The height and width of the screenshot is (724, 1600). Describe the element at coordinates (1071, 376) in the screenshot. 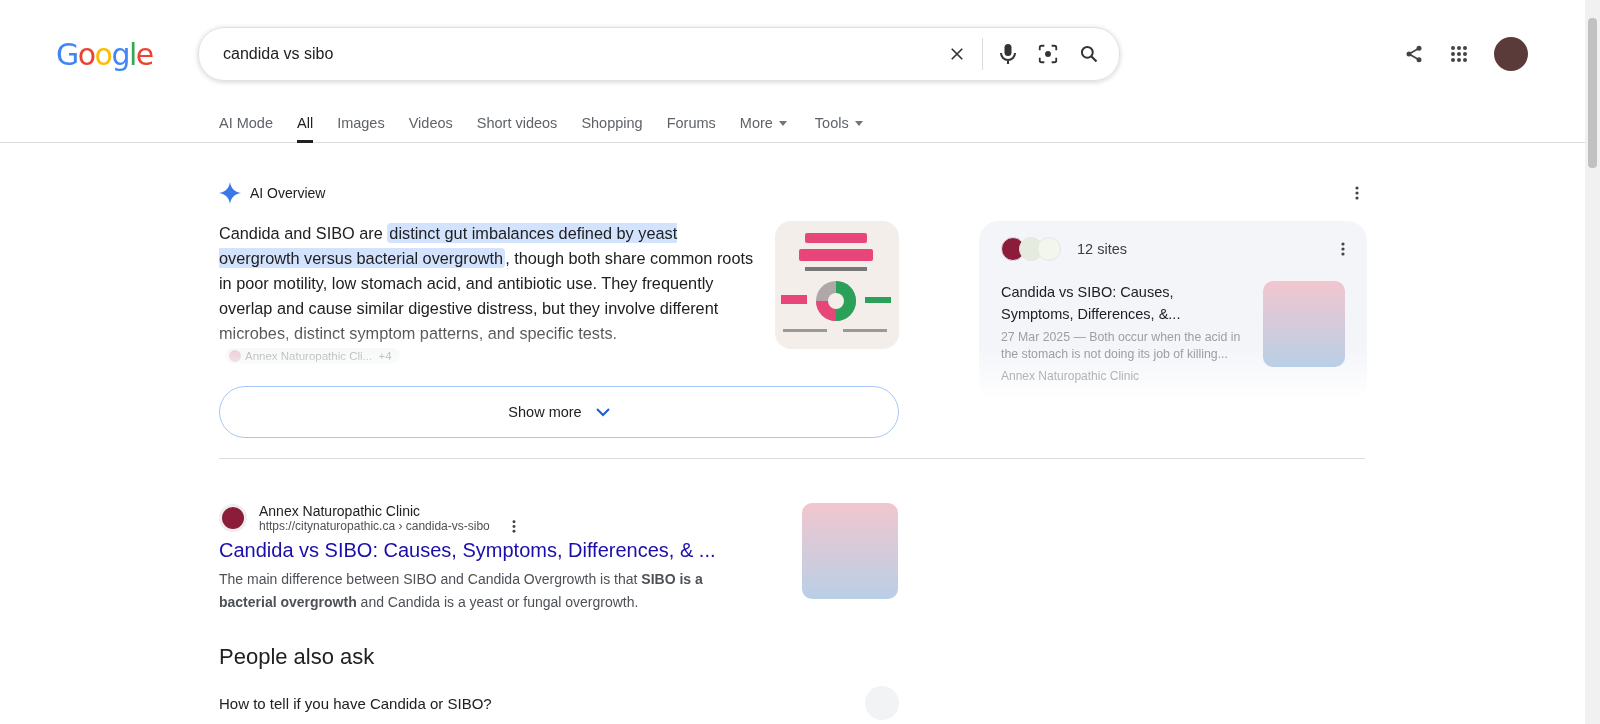

I see `source-name: Annex Naturopathic Clinic` at that location.